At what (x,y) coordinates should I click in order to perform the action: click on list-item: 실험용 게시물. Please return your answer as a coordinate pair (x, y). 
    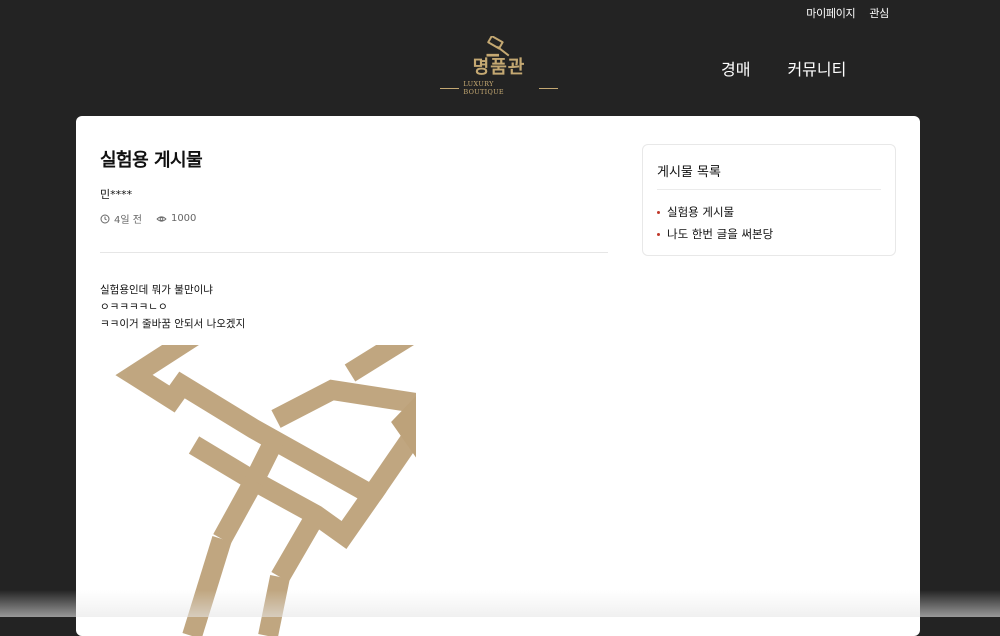
    Looking at the image, I should click on (769, 212).